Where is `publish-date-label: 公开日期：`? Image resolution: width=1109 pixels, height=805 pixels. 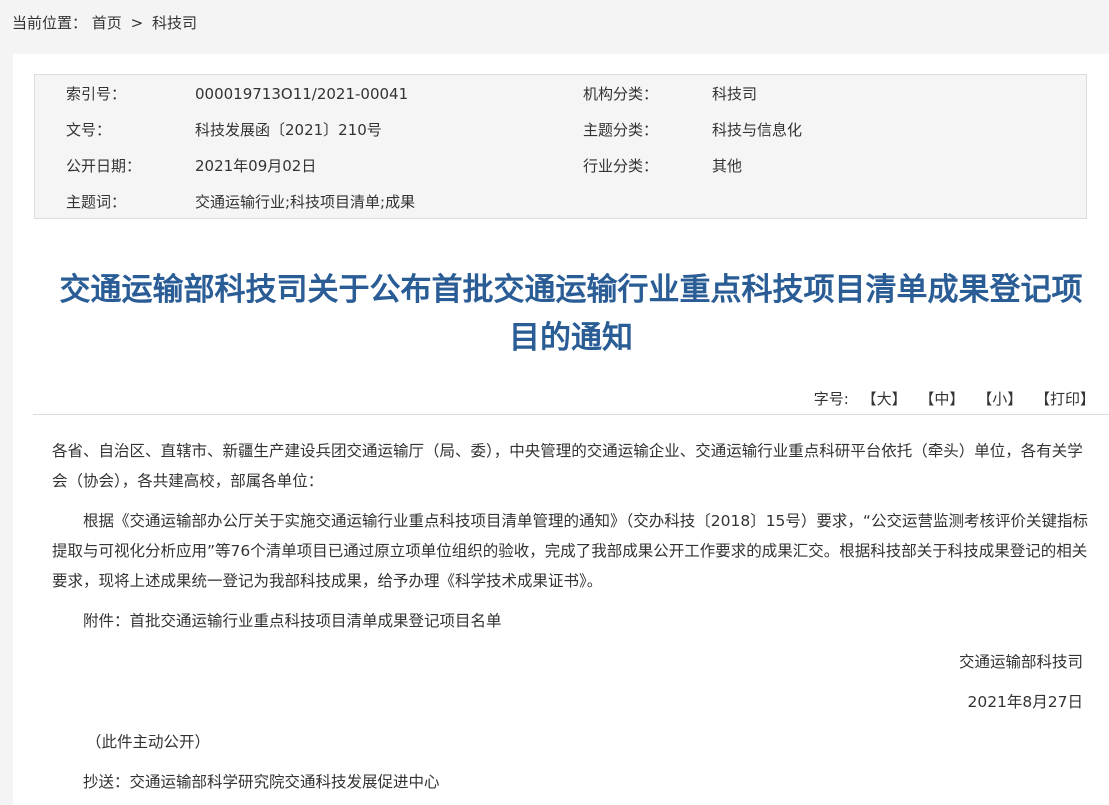
publish-date-label: 公开日期： is located at coordinates (104, 166).